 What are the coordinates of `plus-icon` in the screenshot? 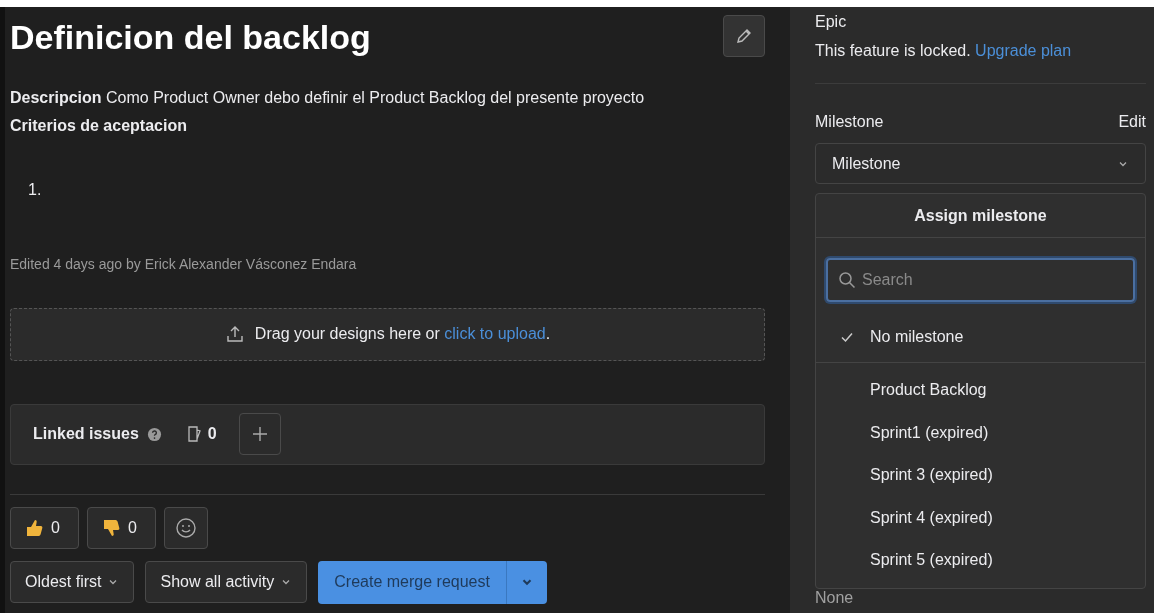 It's located at (259, 434).